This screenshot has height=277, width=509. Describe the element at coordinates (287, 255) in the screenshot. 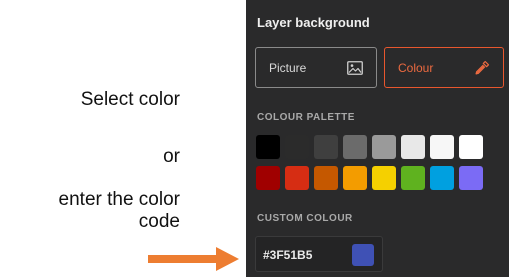

I see `custom-colour-code: #3F51B5` at that location.